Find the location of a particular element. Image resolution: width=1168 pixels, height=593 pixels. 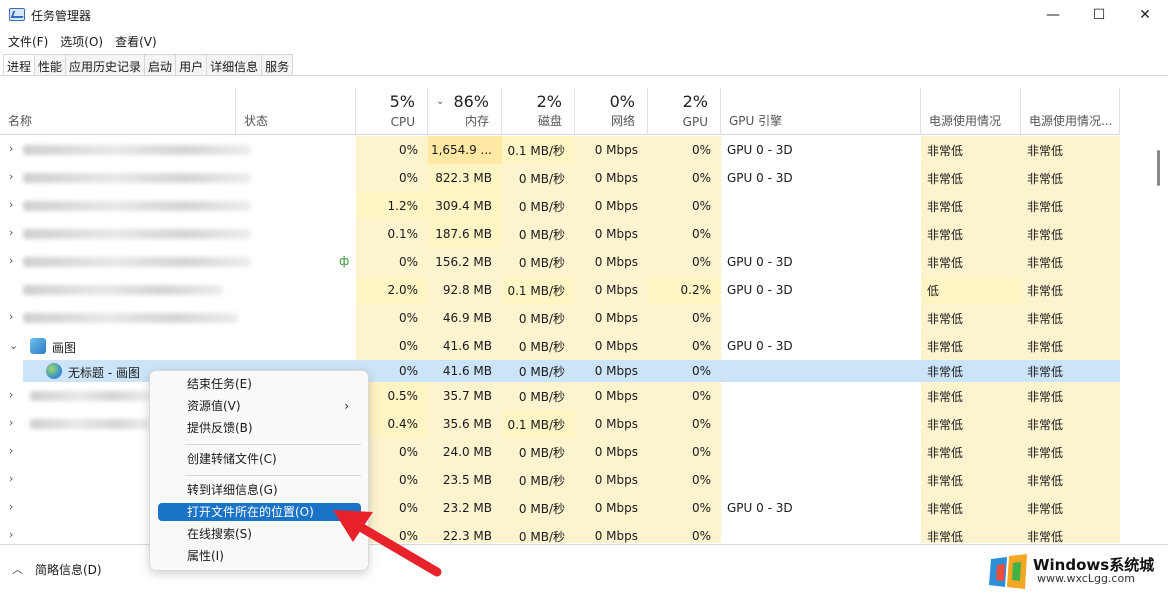

minimize-button: — is located at coordinates (1053, 15).